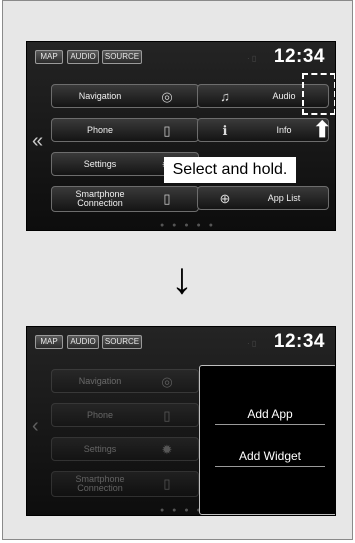 The image size is (355, 543). What do you see at coordinates (225, 198) in the screenshot?
I see `app-grid-icon: ⊕` at bounding box center [225, 198].